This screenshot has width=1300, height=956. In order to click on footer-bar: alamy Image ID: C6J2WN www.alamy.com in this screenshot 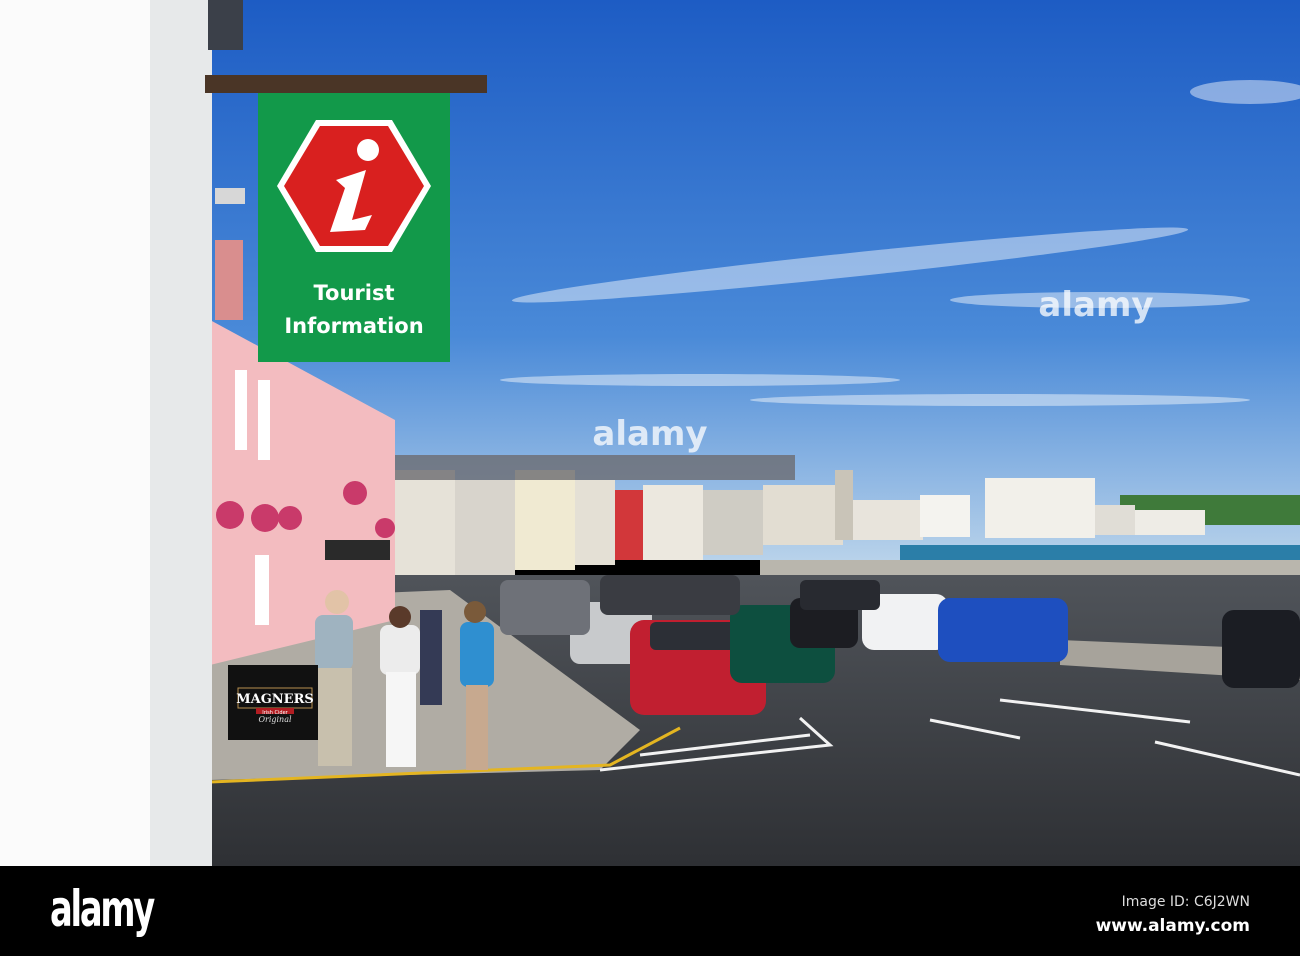, I will do `click(650, 911)`.